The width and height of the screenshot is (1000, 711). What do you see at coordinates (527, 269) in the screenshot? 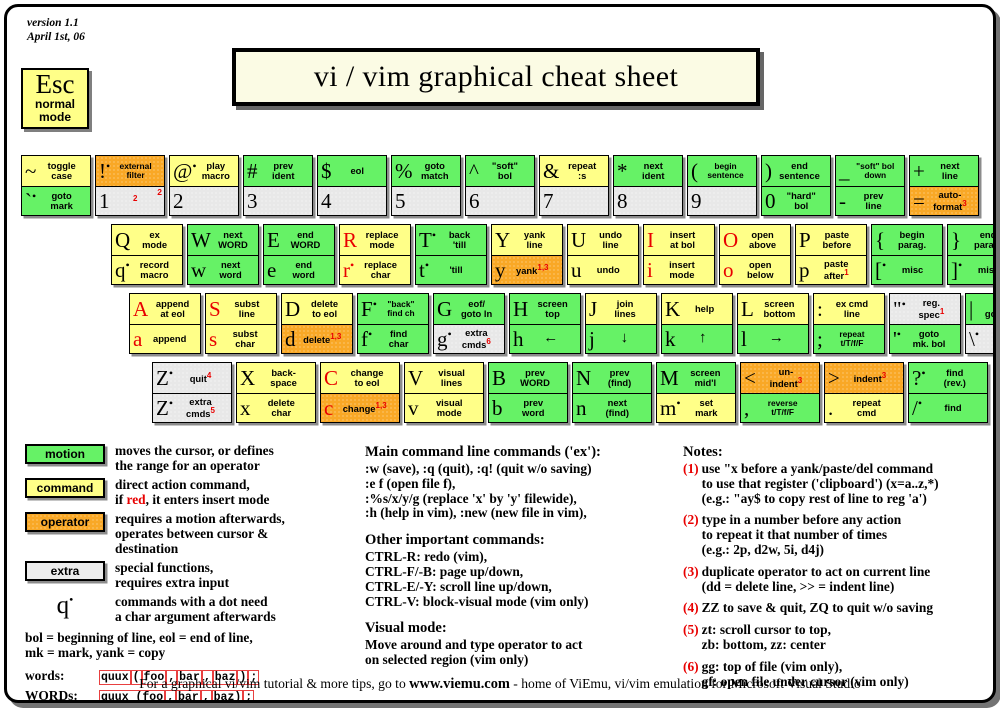
I see `key-half-bottom: y yank1,3` at bounding box center [527, 269].